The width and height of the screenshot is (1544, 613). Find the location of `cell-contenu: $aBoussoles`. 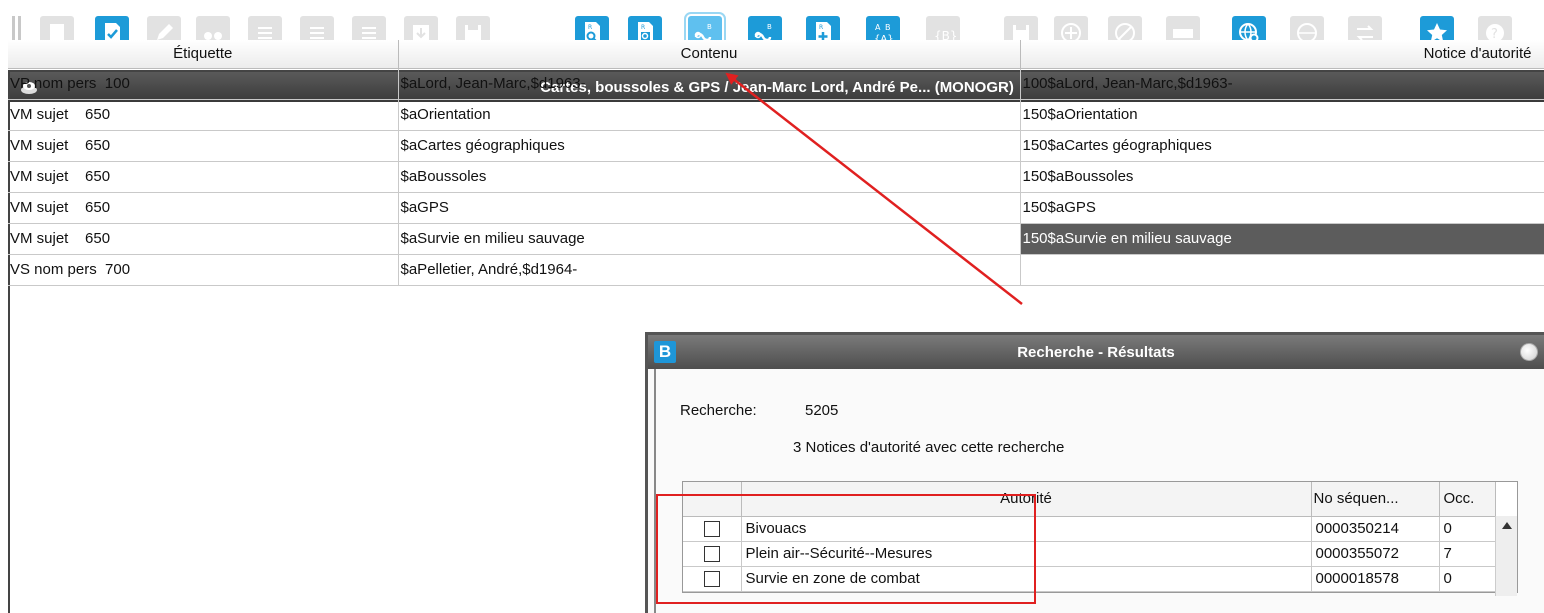

cell-contenu: $aBoussoles is located at coordinates (709, 177).